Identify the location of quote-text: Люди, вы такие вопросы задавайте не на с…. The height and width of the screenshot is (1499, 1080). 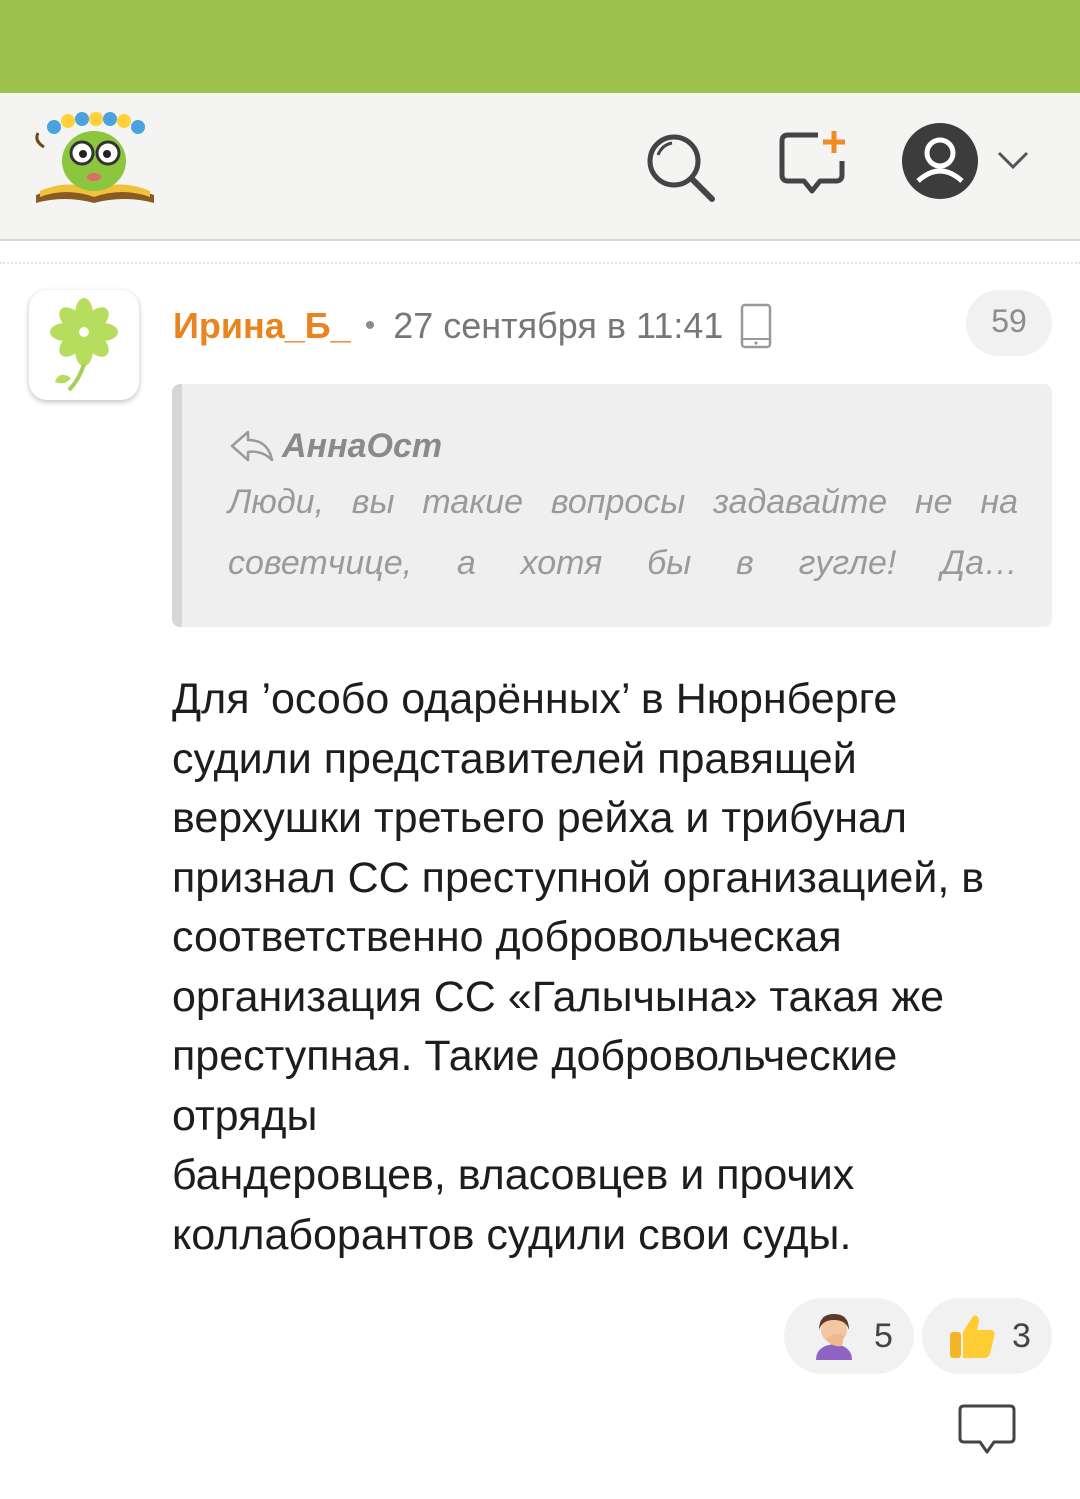
(623, 532).